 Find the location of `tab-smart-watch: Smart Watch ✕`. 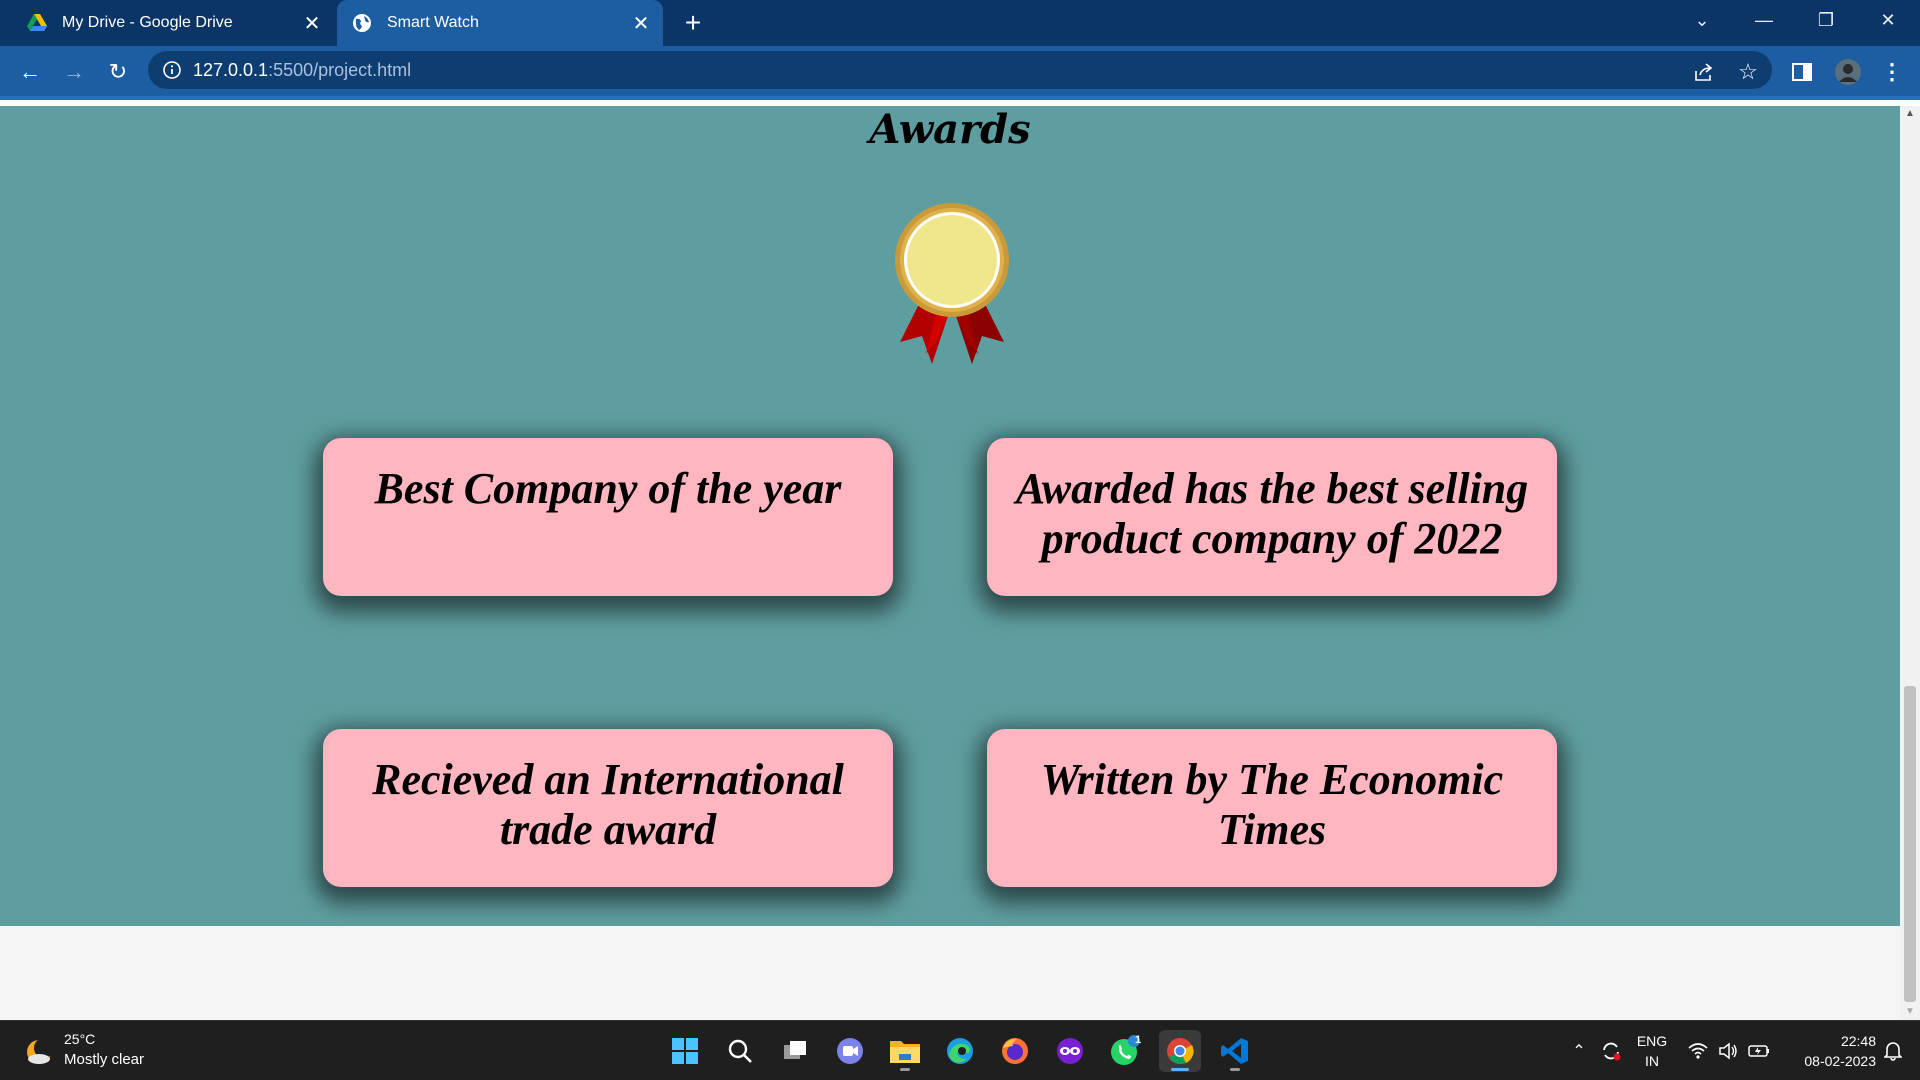

tab-smart-watch: Smart Watch ✕ is located at coordinates (500, 23).